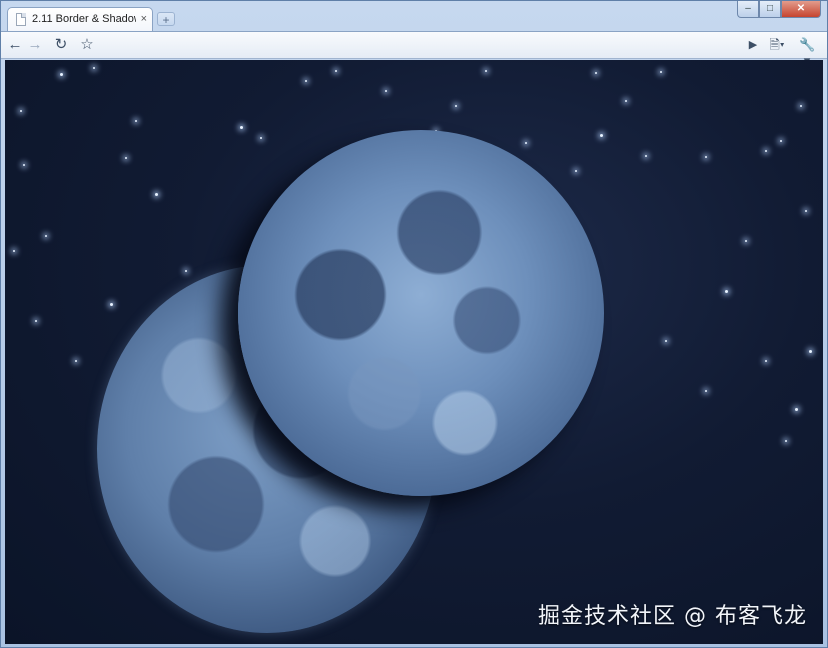  What do you see at coordinates (801, 9) in the screenshot?
I see `close-window-button: ✕` at bounding box center [801, 9].